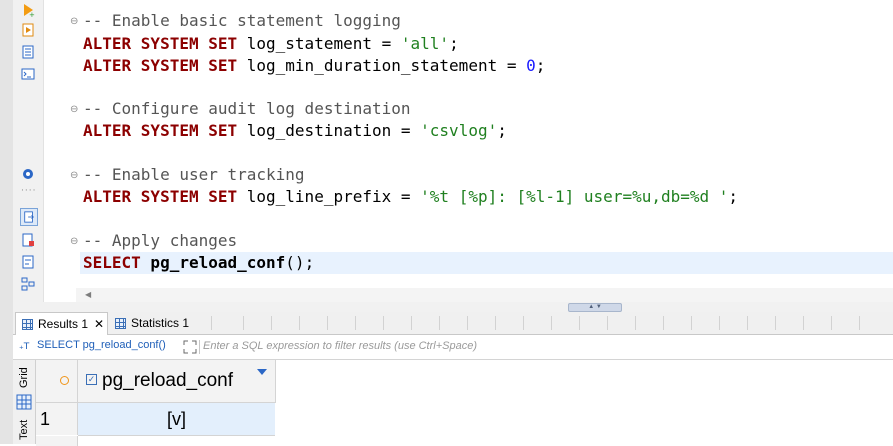 Image resolution: width=893 pixels, height=446 pixels. I want to click on results-tab-bar: Results 1 ✕ Statistics 1, so click(453, 323).